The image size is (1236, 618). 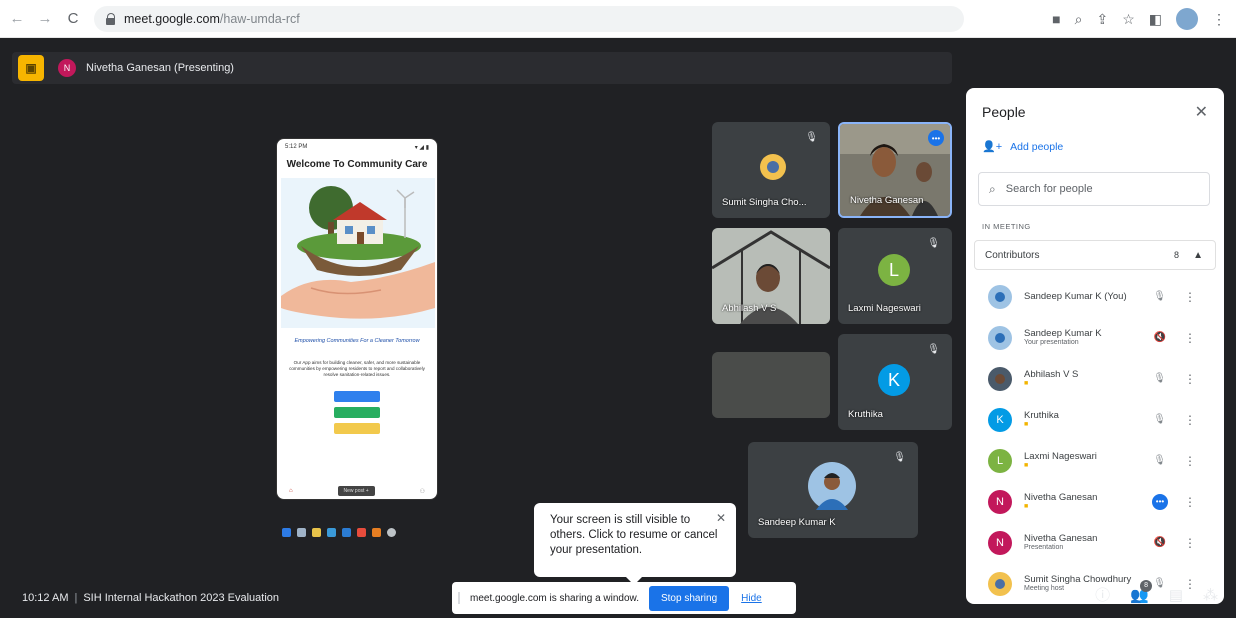 I want to click on group-label: Contributors, so click(x=1012, y=255).